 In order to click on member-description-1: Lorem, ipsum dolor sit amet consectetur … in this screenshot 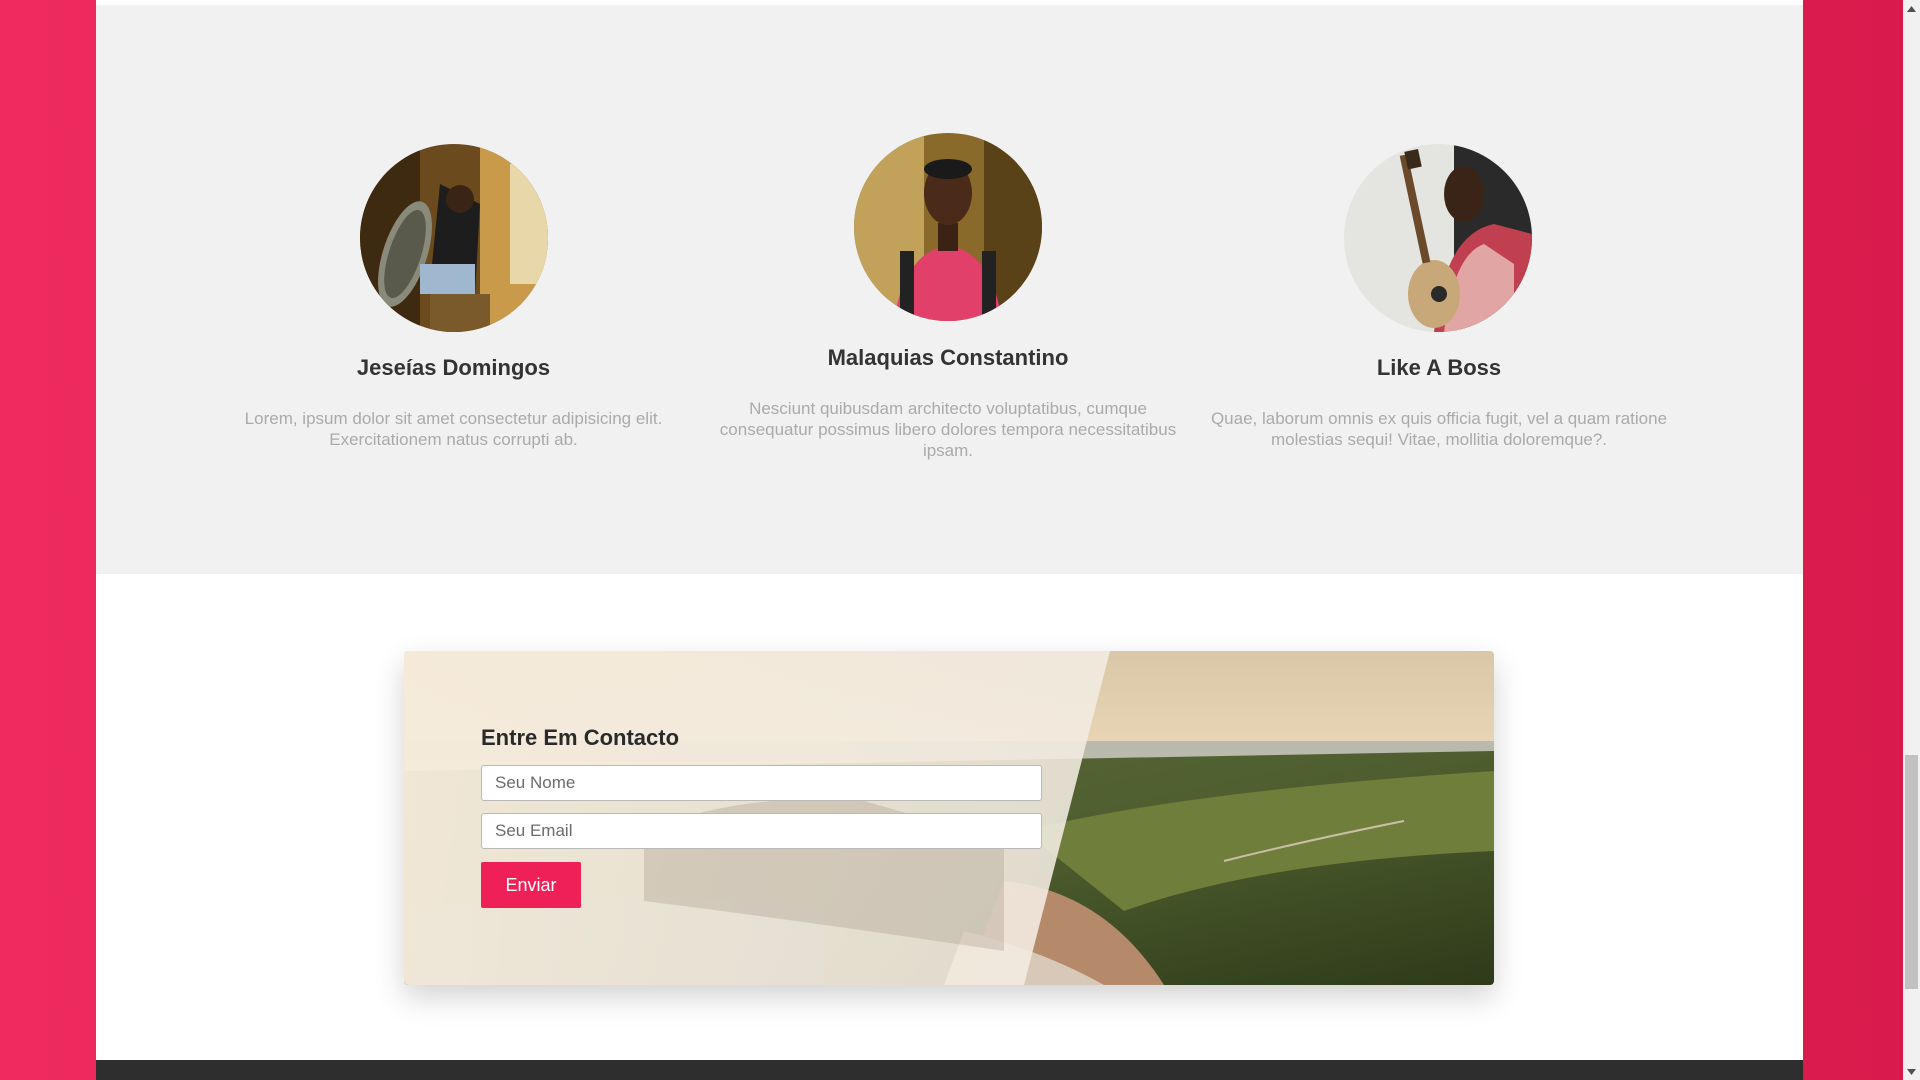, I will do `click(453, 429)`.